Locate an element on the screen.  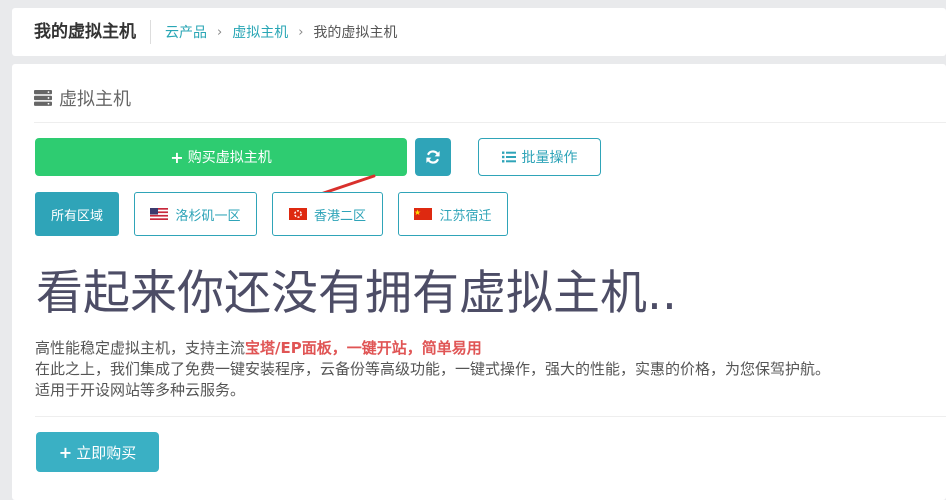
breadcrumb-cloud-products: 云产品 is located at coordinates (186, 32).